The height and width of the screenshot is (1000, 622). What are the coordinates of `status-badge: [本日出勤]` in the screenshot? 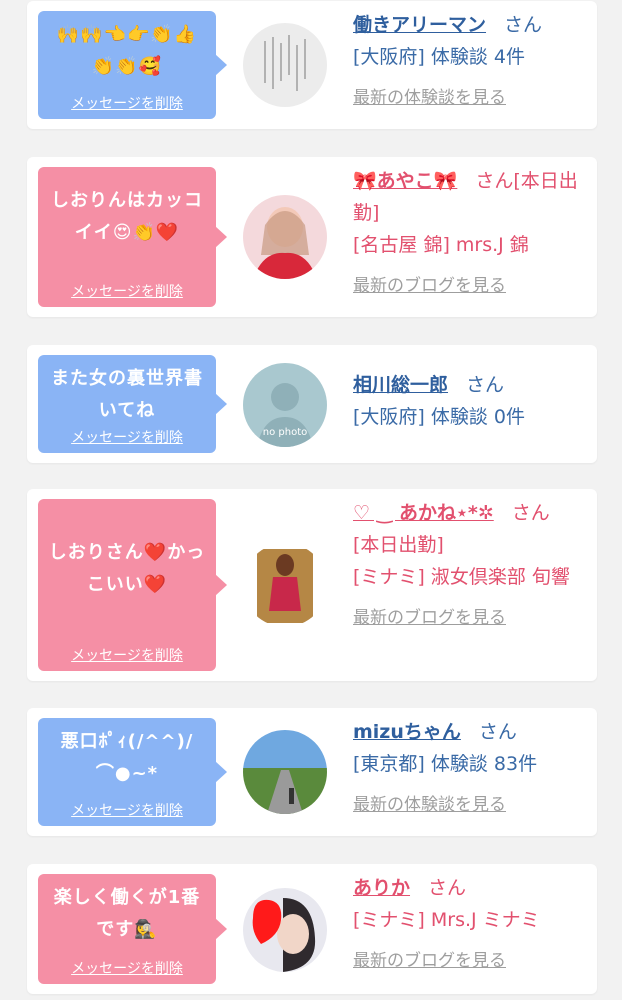 It's located at (398, 545).